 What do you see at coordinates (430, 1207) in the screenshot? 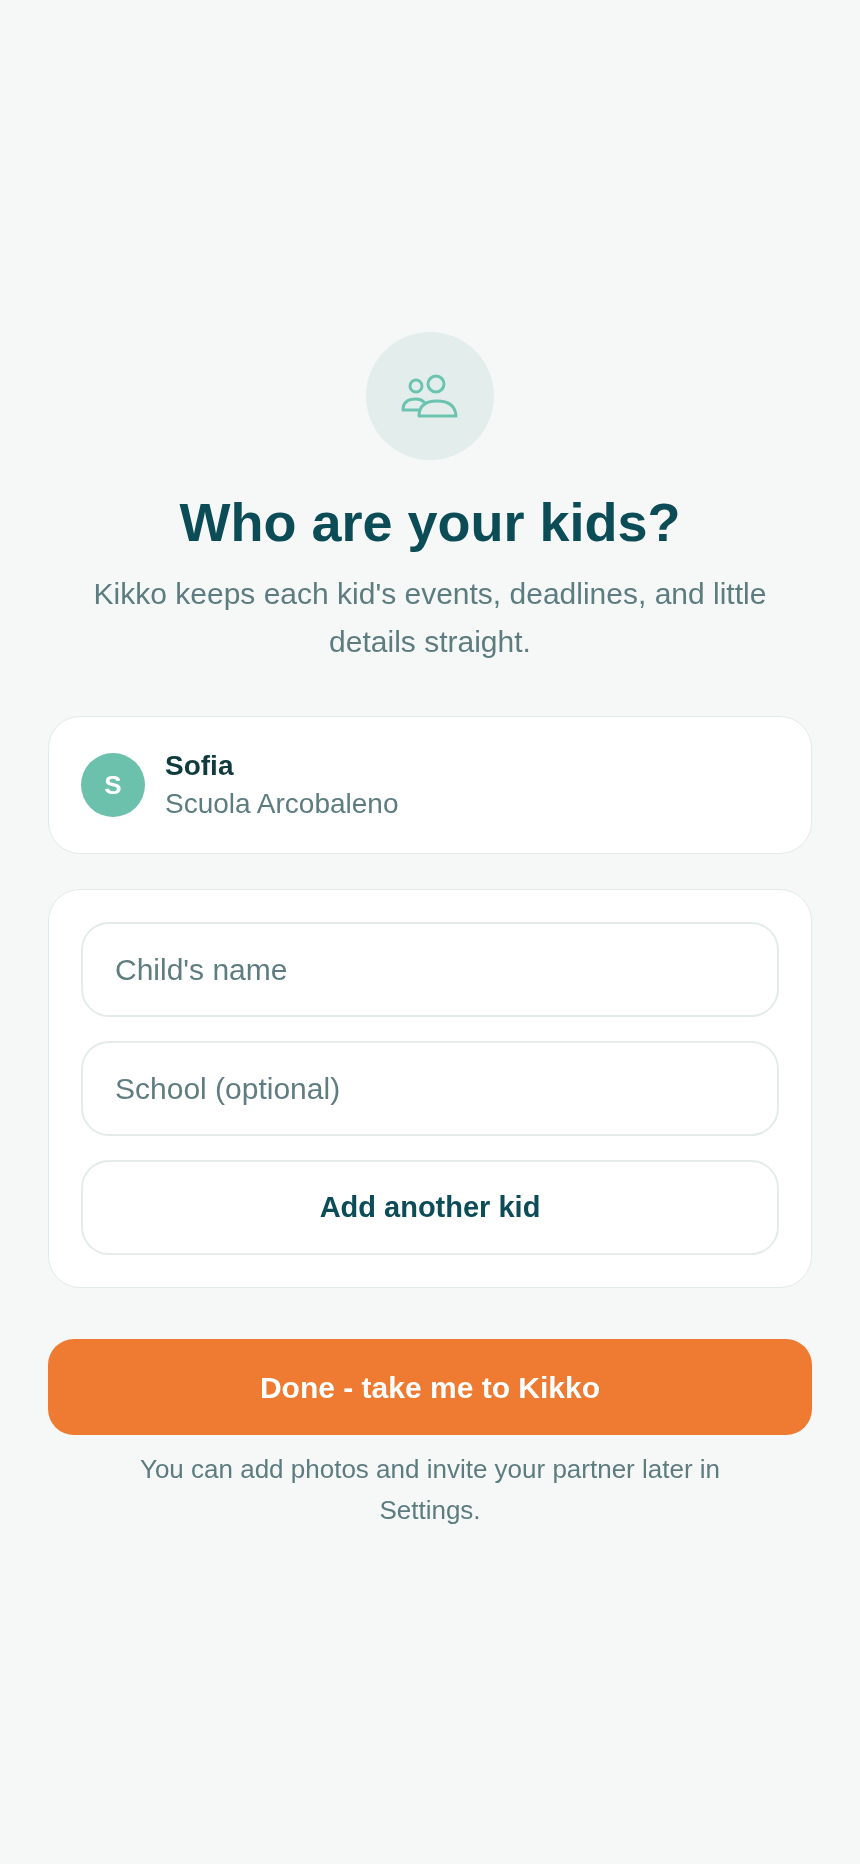
I see `add-another-kid-button: Add another kid` at bounding box center [430, 1207].